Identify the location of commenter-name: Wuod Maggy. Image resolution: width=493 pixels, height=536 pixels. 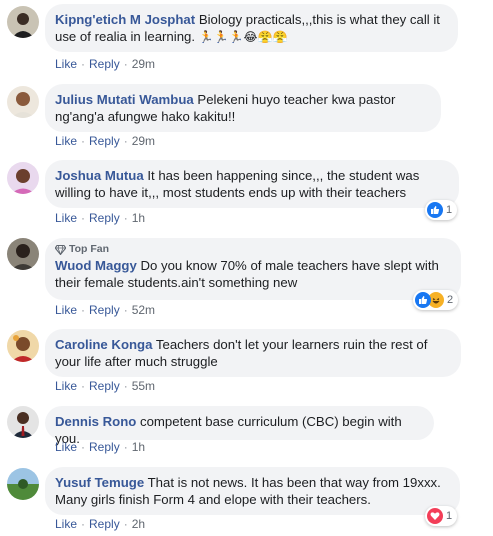
(96, 265).